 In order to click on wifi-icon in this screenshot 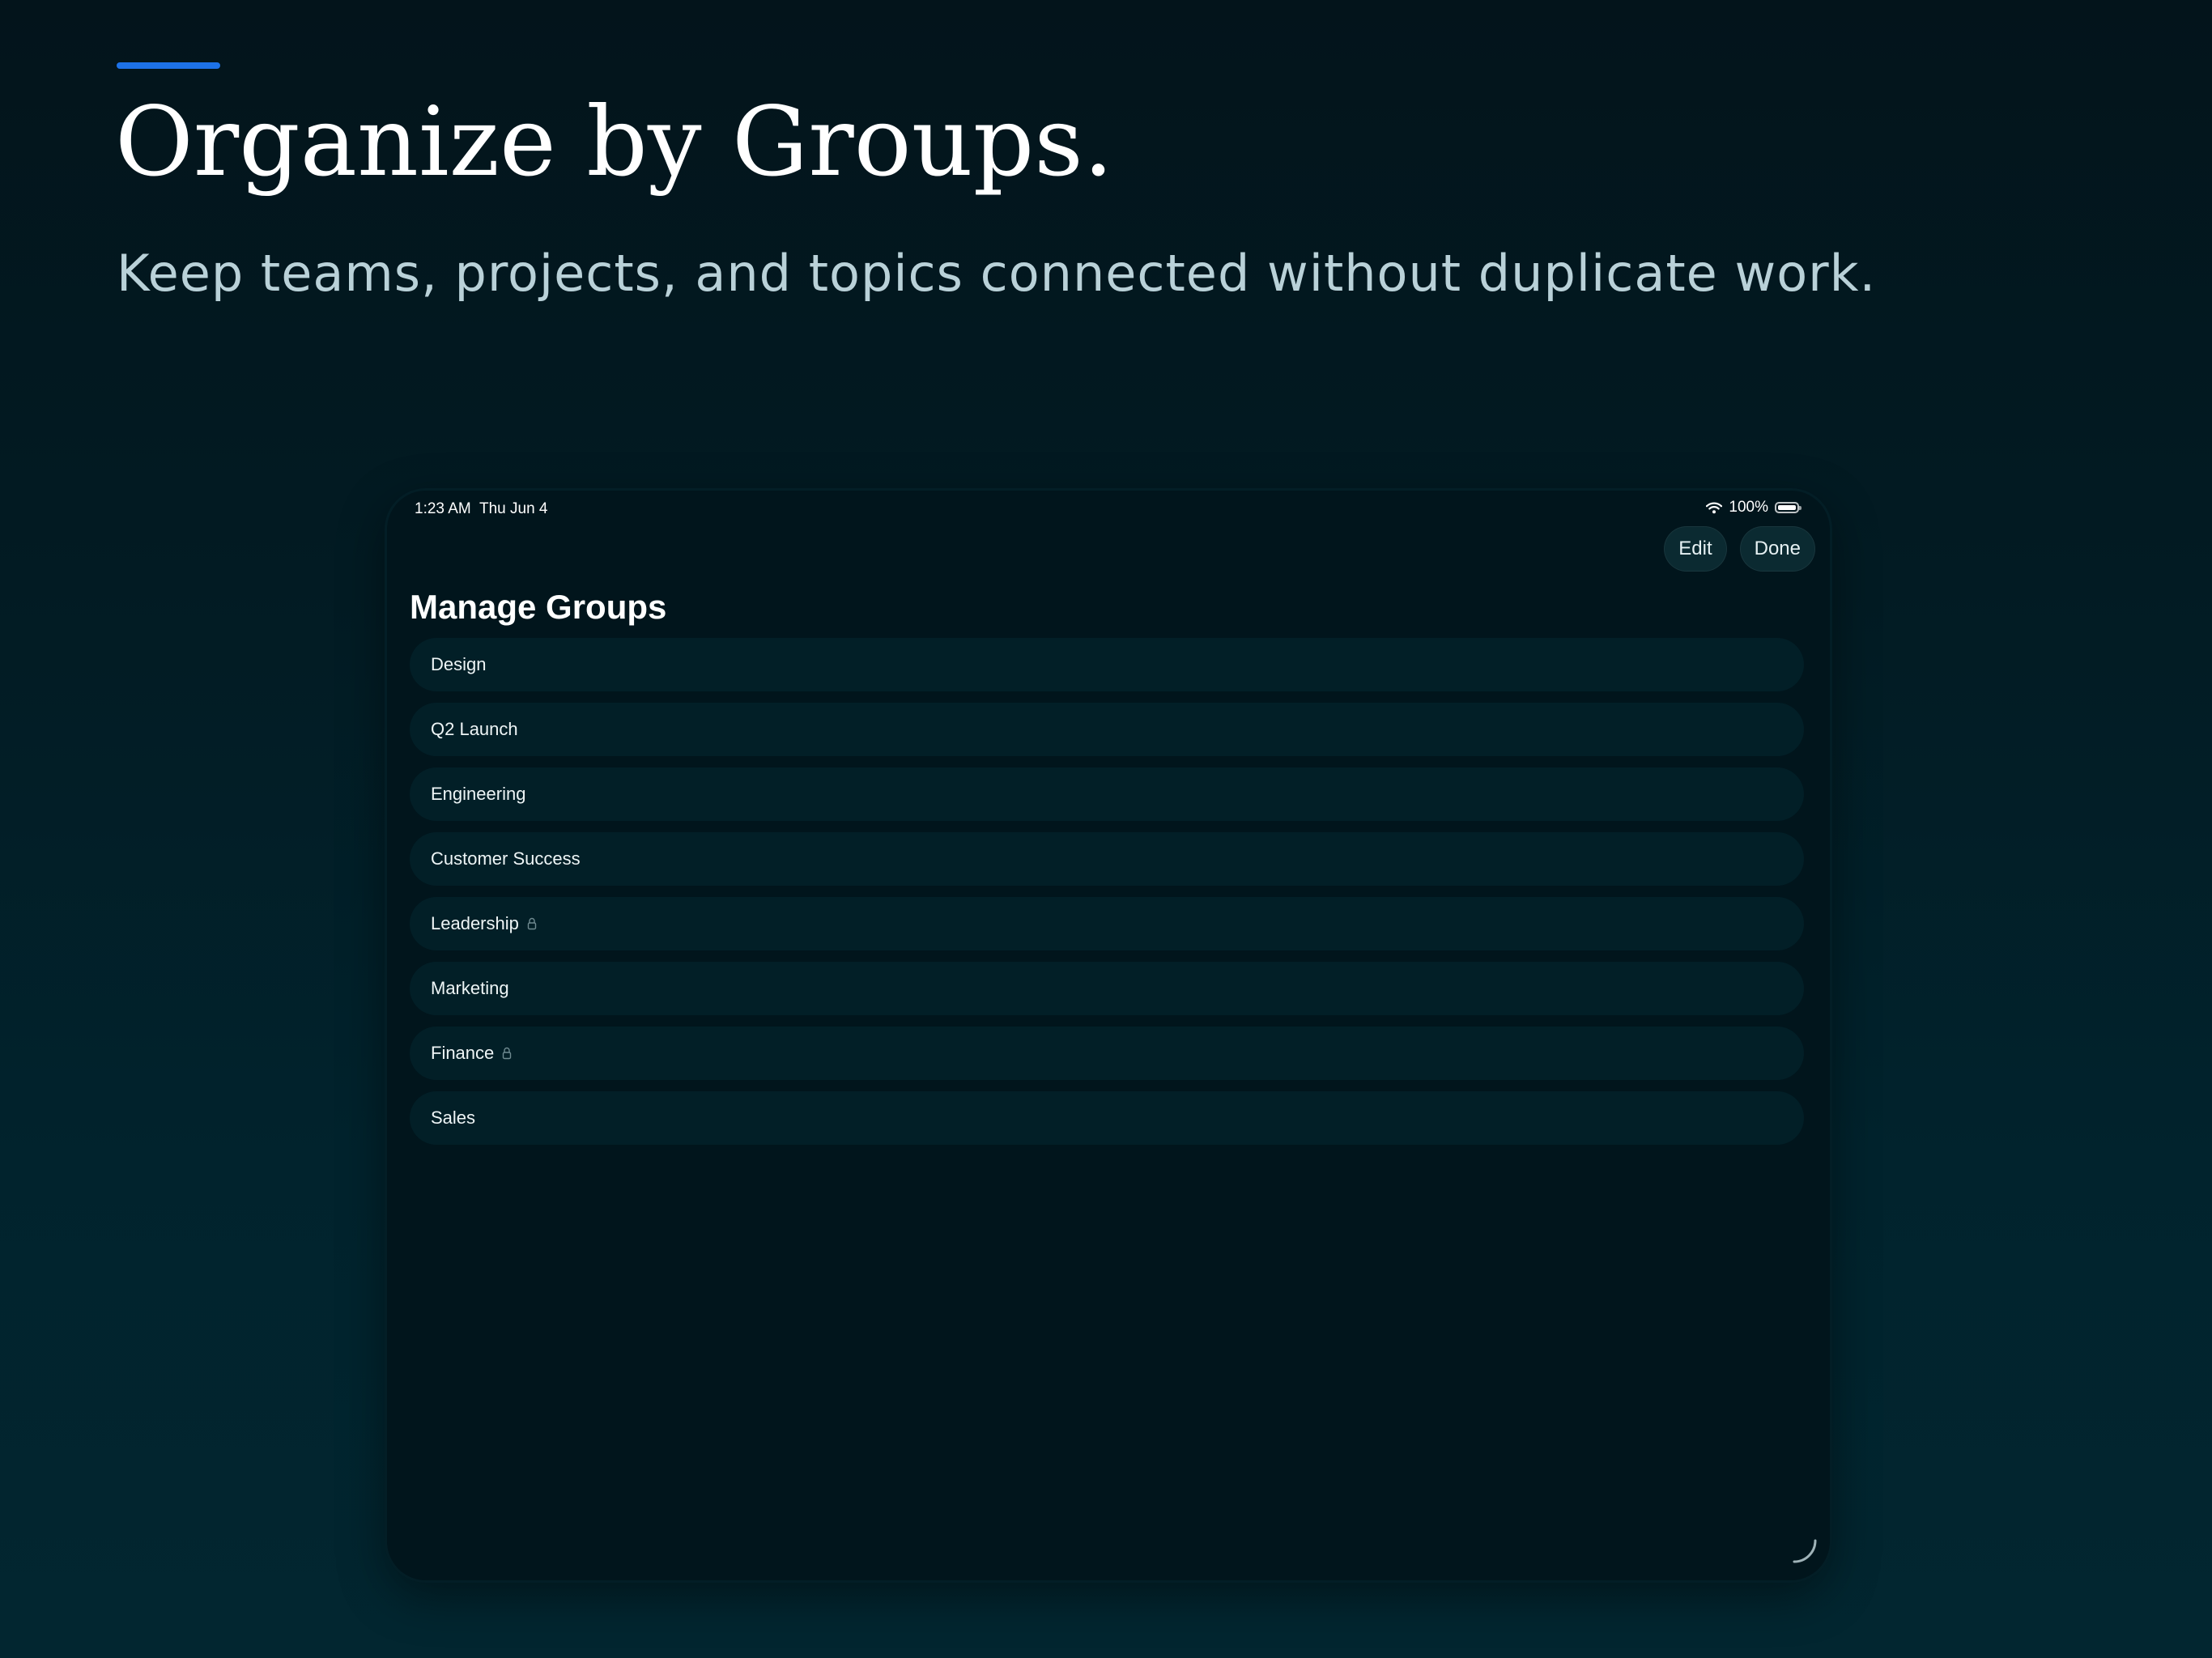, I will do `click(1714, 508)`.